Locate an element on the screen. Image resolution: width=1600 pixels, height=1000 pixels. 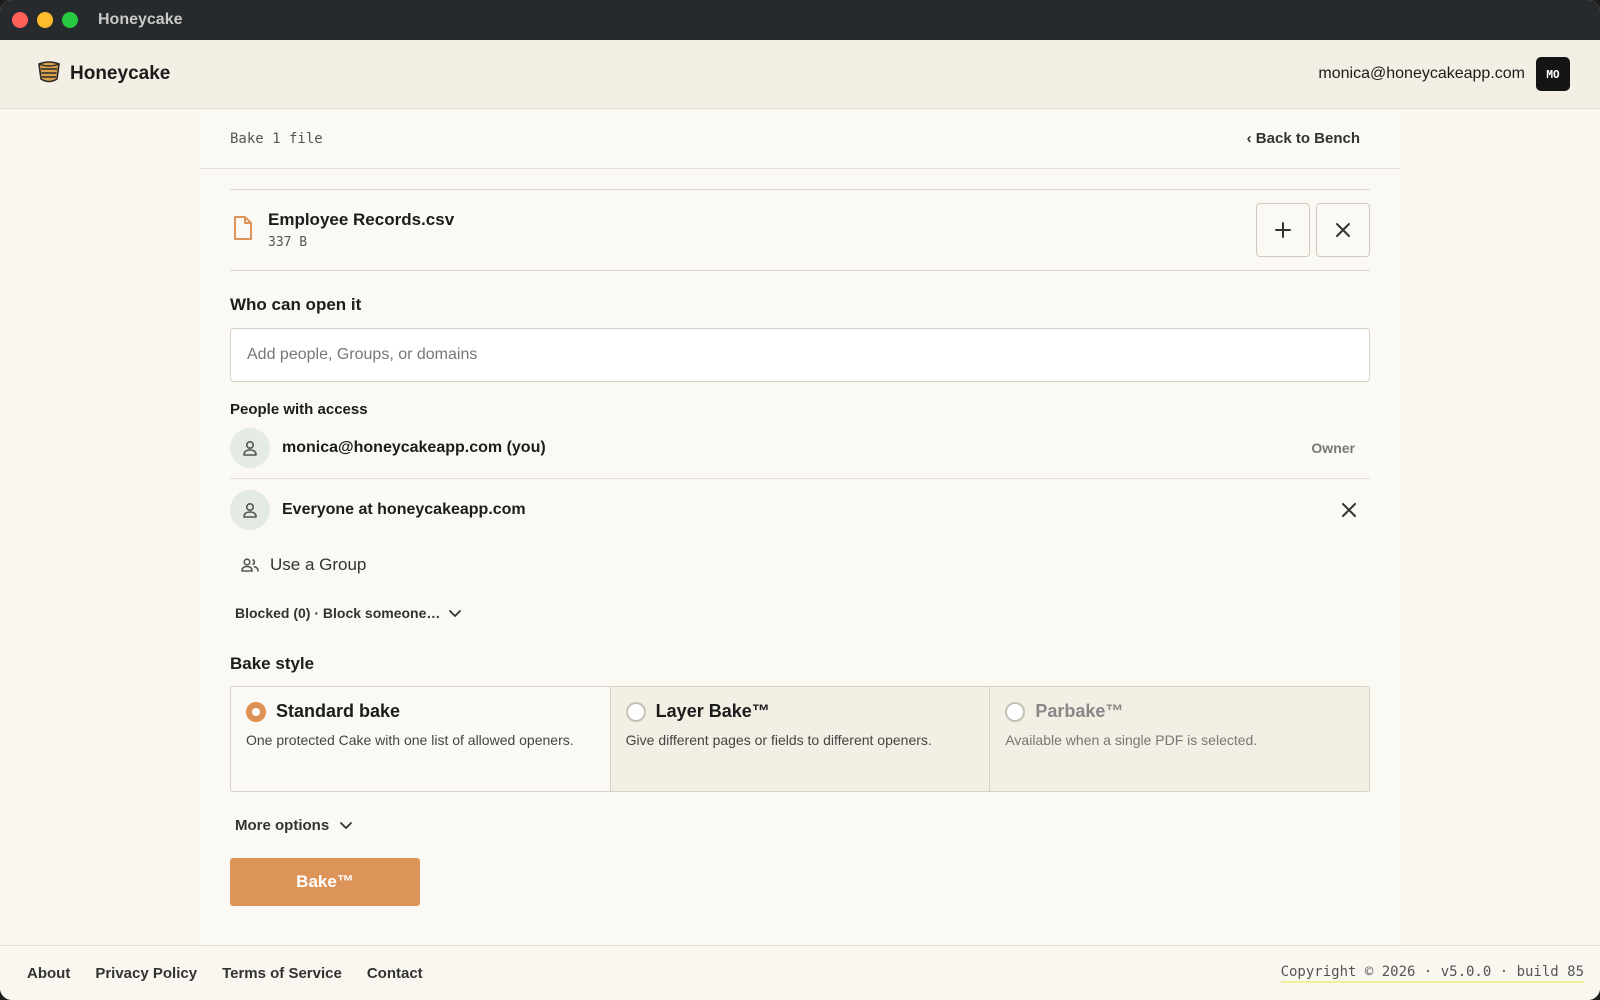
brand: Honeycake is located at coordinates (103, 74).